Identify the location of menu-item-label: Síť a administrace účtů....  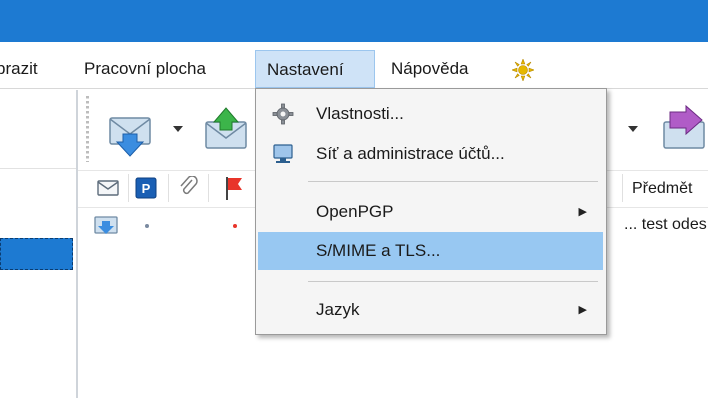
(410, 153).